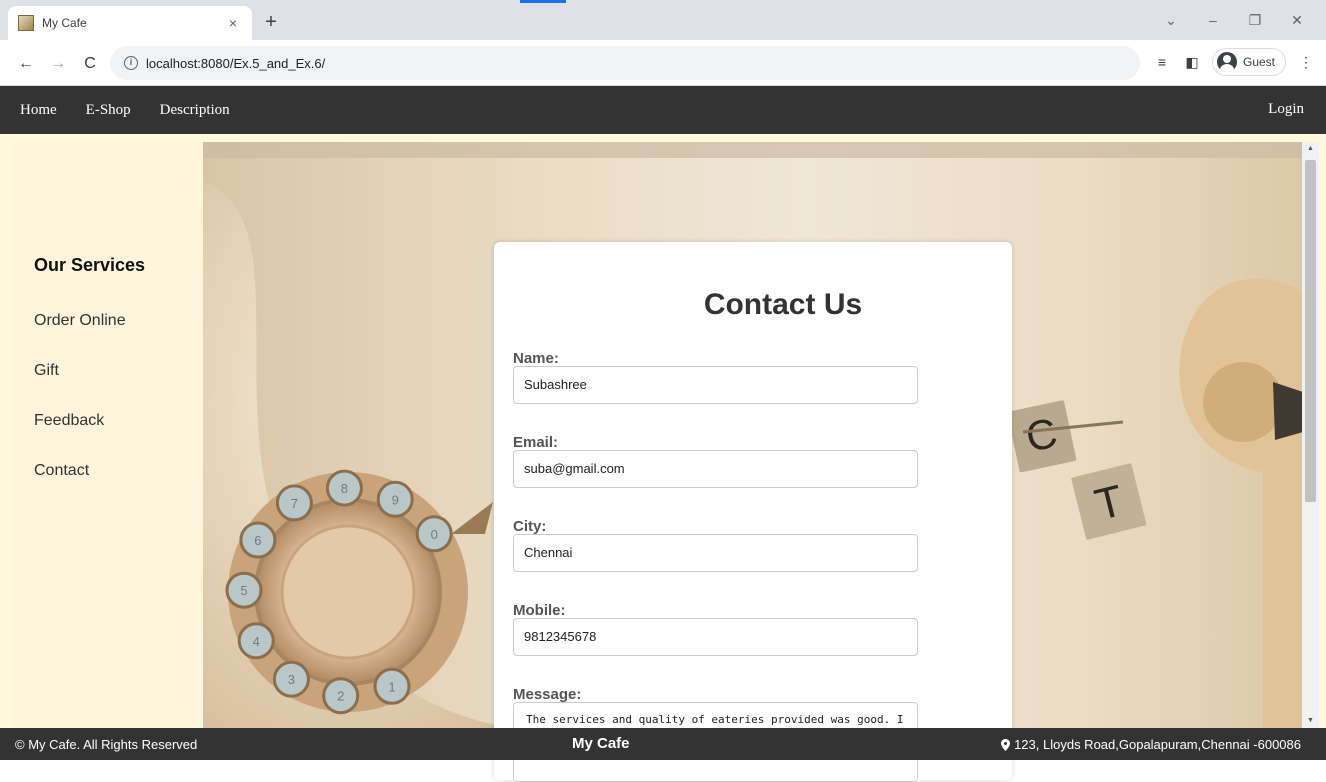  I want to click on tab-search-icon: ⌄, so click(1171, 20).